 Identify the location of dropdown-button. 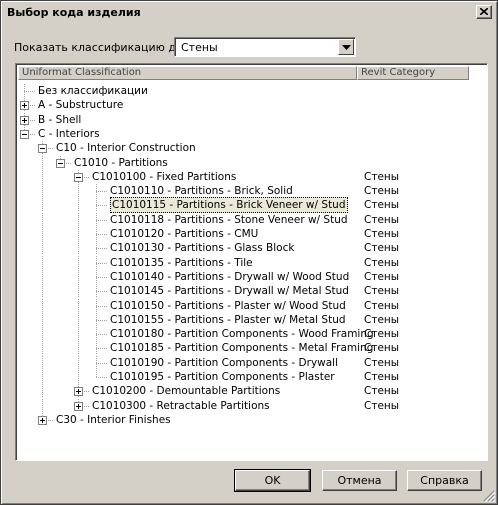
(346, 47).